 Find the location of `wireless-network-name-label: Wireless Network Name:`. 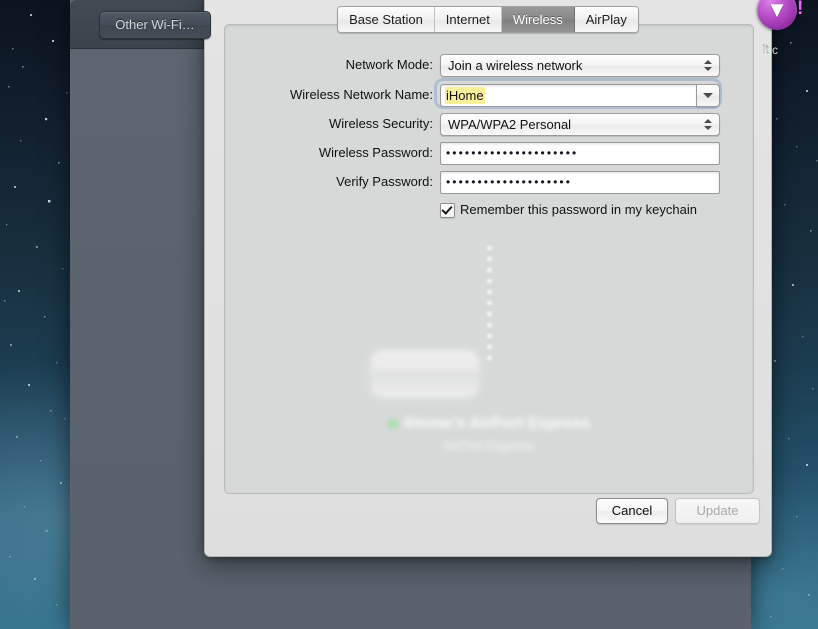

wireless-network-name-label: Wireless Network Name: is located at coordinates (361, 94).